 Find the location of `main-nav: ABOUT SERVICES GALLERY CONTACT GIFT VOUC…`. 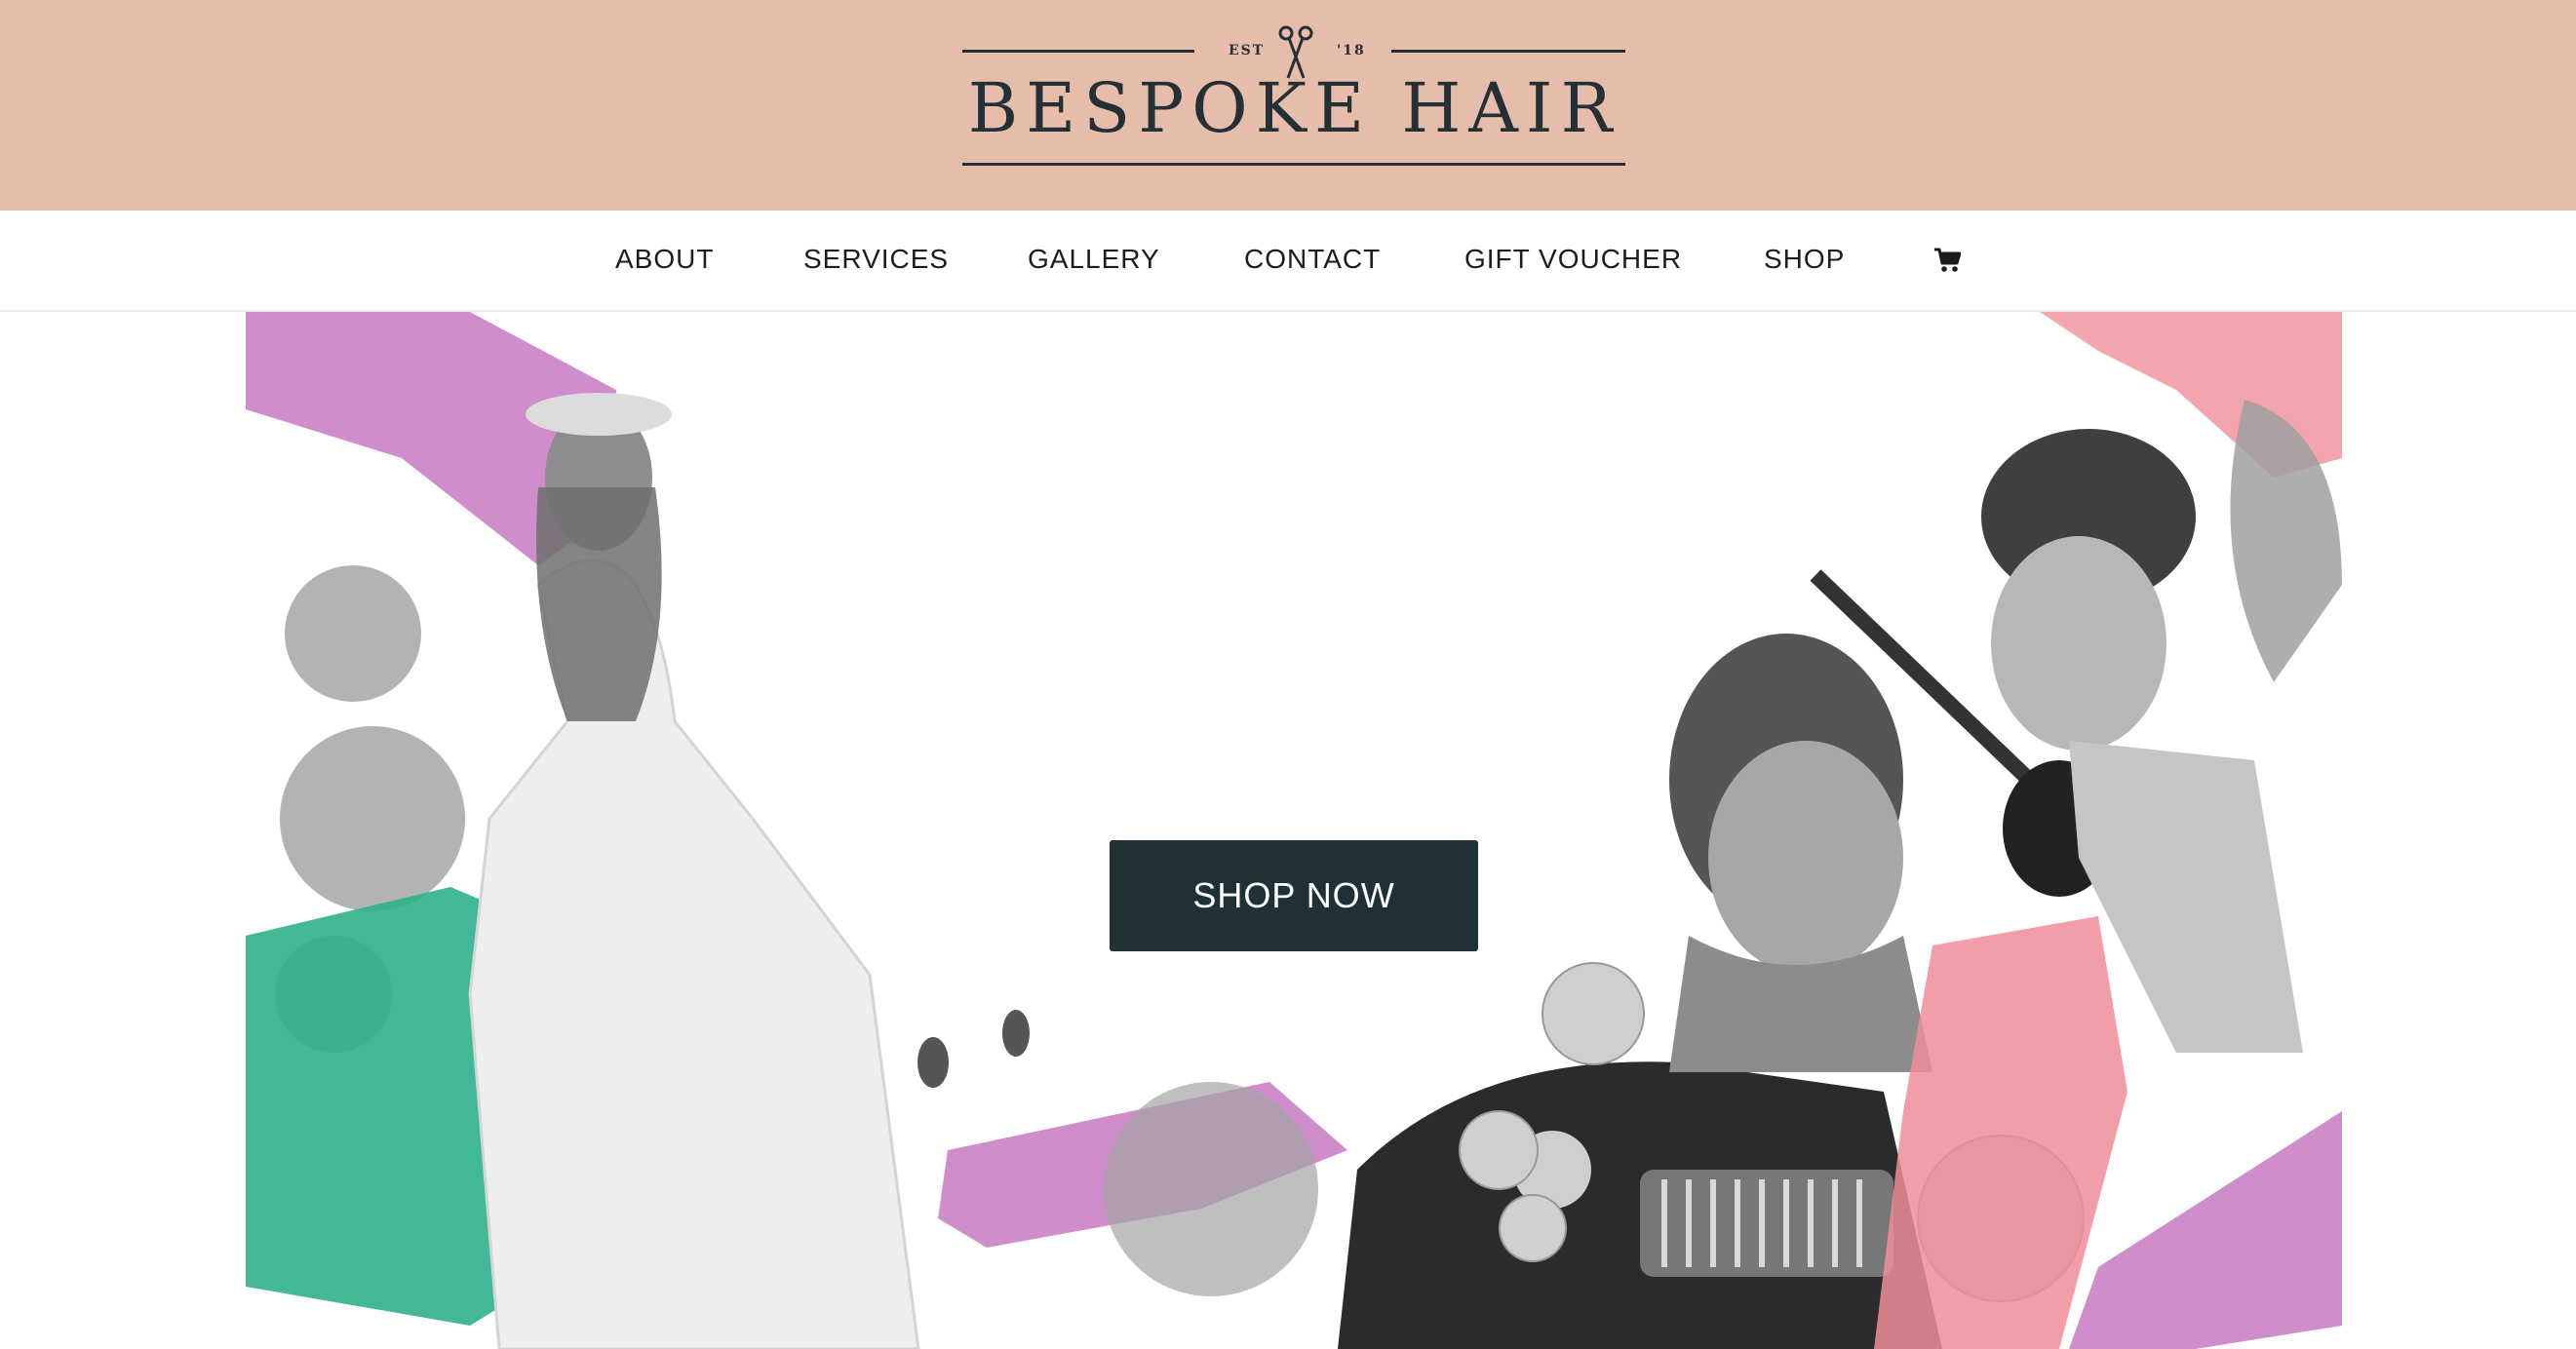

main-nav: ABOUT SERVICES GALLERY CONTACT GIFT VOUC… is located at coordinates (1288, 261).